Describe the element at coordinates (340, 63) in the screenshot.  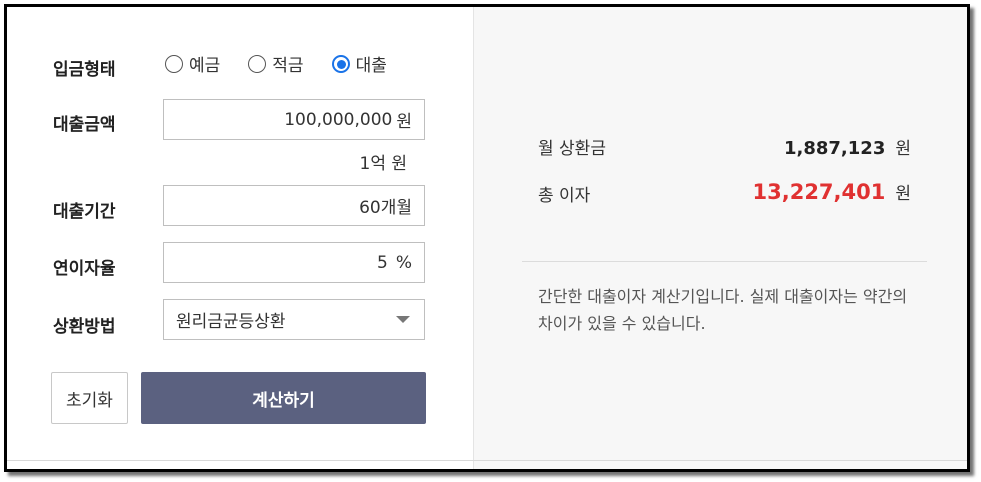
I see `radio-loan-circle` at that location.